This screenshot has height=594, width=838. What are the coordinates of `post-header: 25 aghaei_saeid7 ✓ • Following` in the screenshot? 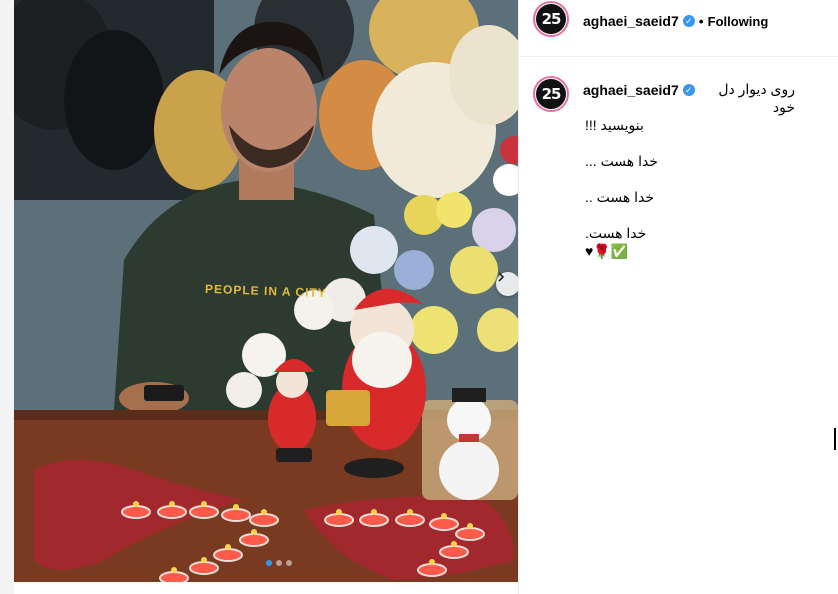 It's located at (678, 28).